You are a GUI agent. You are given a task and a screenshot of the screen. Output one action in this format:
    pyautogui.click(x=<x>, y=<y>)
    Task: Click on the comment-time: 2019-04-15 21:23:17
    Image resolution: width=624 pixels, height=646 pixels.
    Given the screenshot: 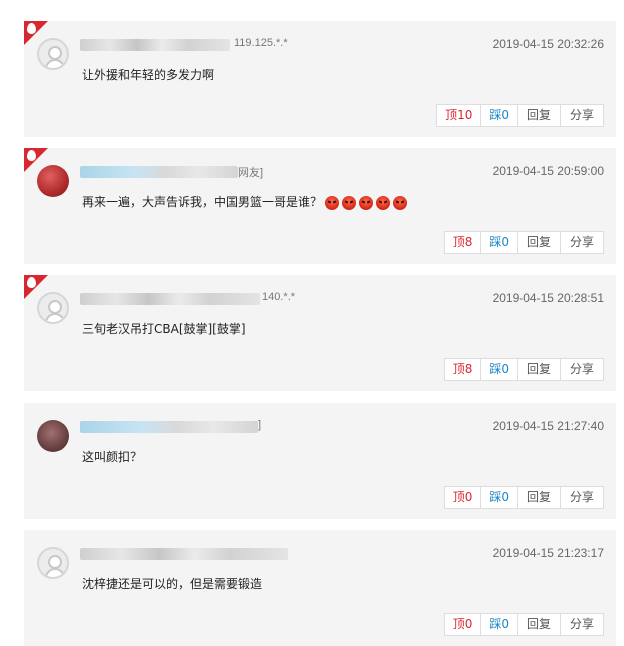 What is the action you would take?
    pyautogui.click(x=548, y=553)
    